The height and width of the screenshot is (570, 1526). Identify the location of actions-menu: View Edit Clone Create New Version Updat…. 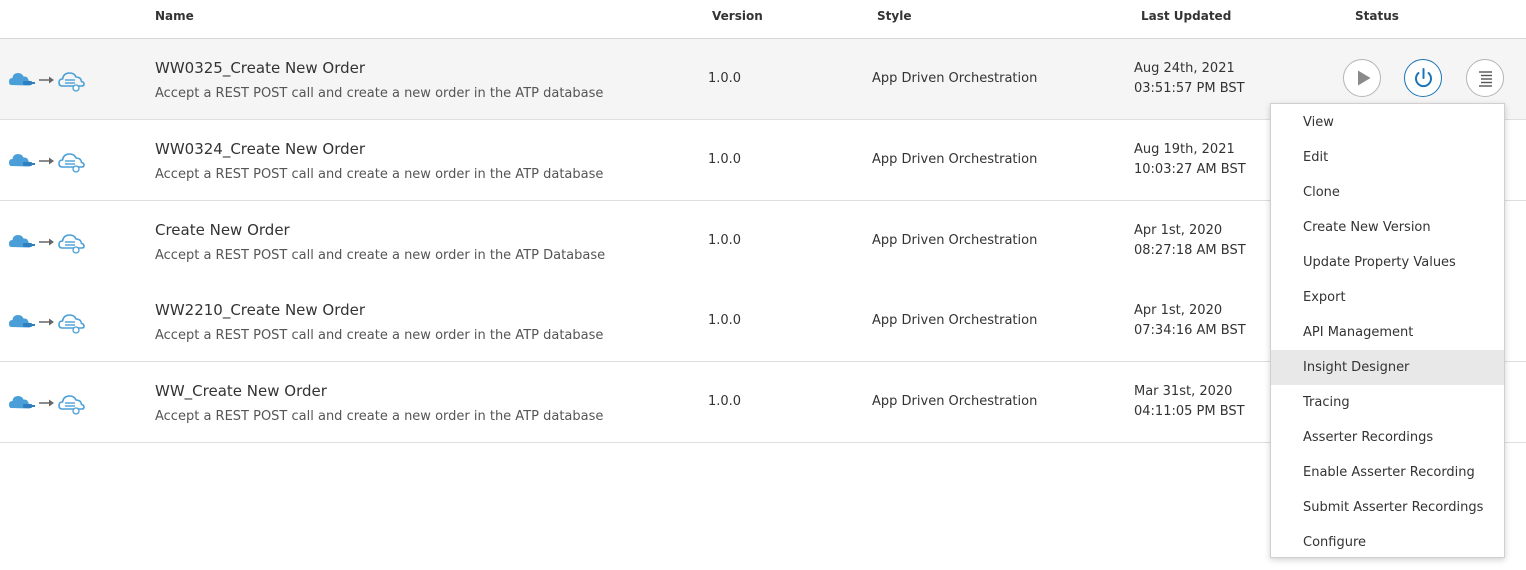
(1387, 330).